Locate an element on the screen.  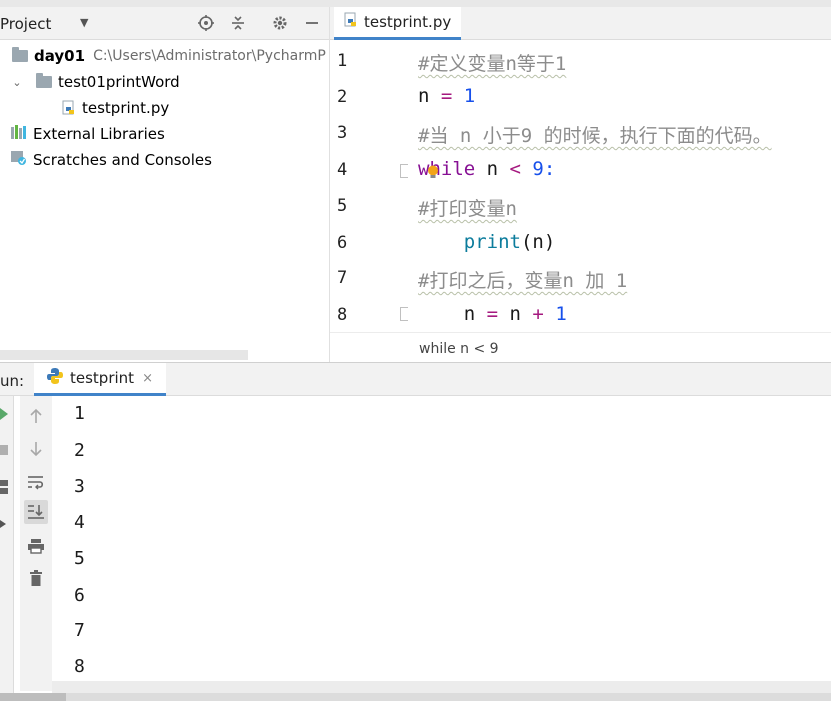
editor-tab-testprint: testprint.py is located at coordinates (398, 23).